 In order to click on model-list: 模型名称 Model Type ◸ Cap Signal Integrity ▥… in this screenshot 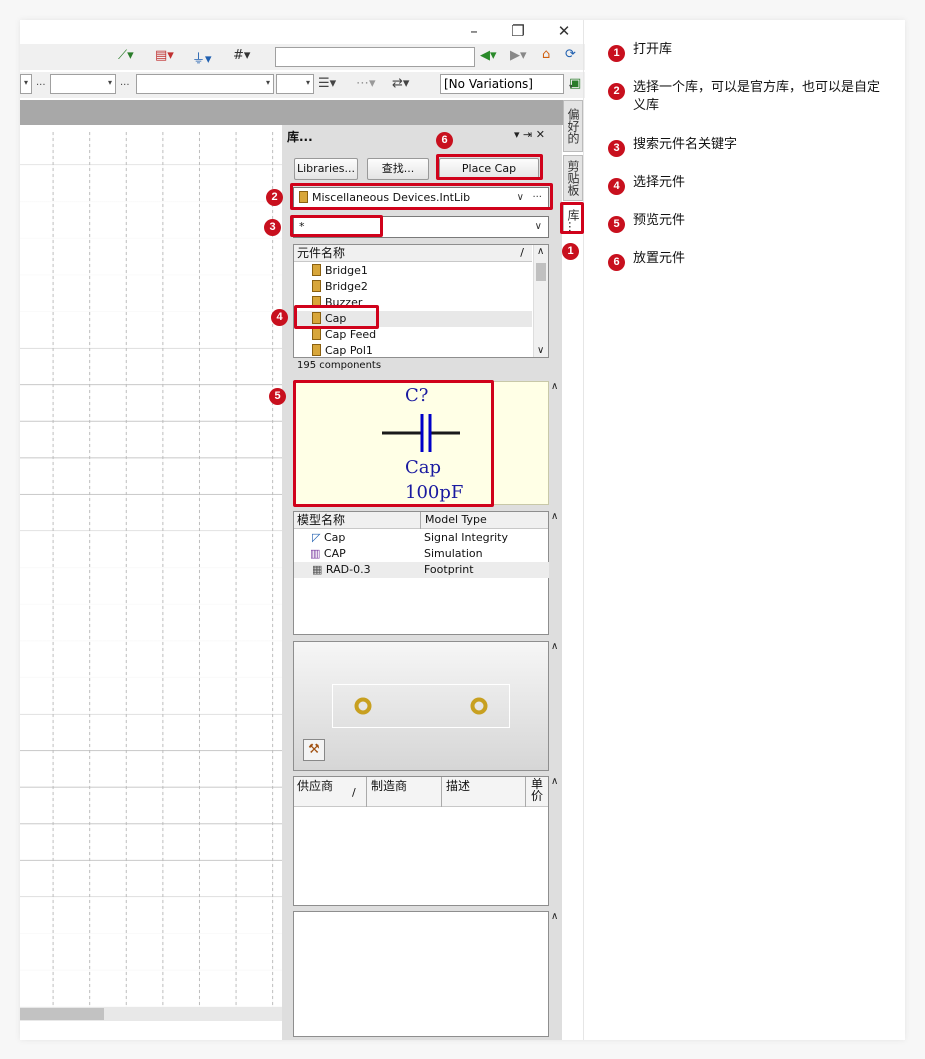, I will do `click(421, 573)`.